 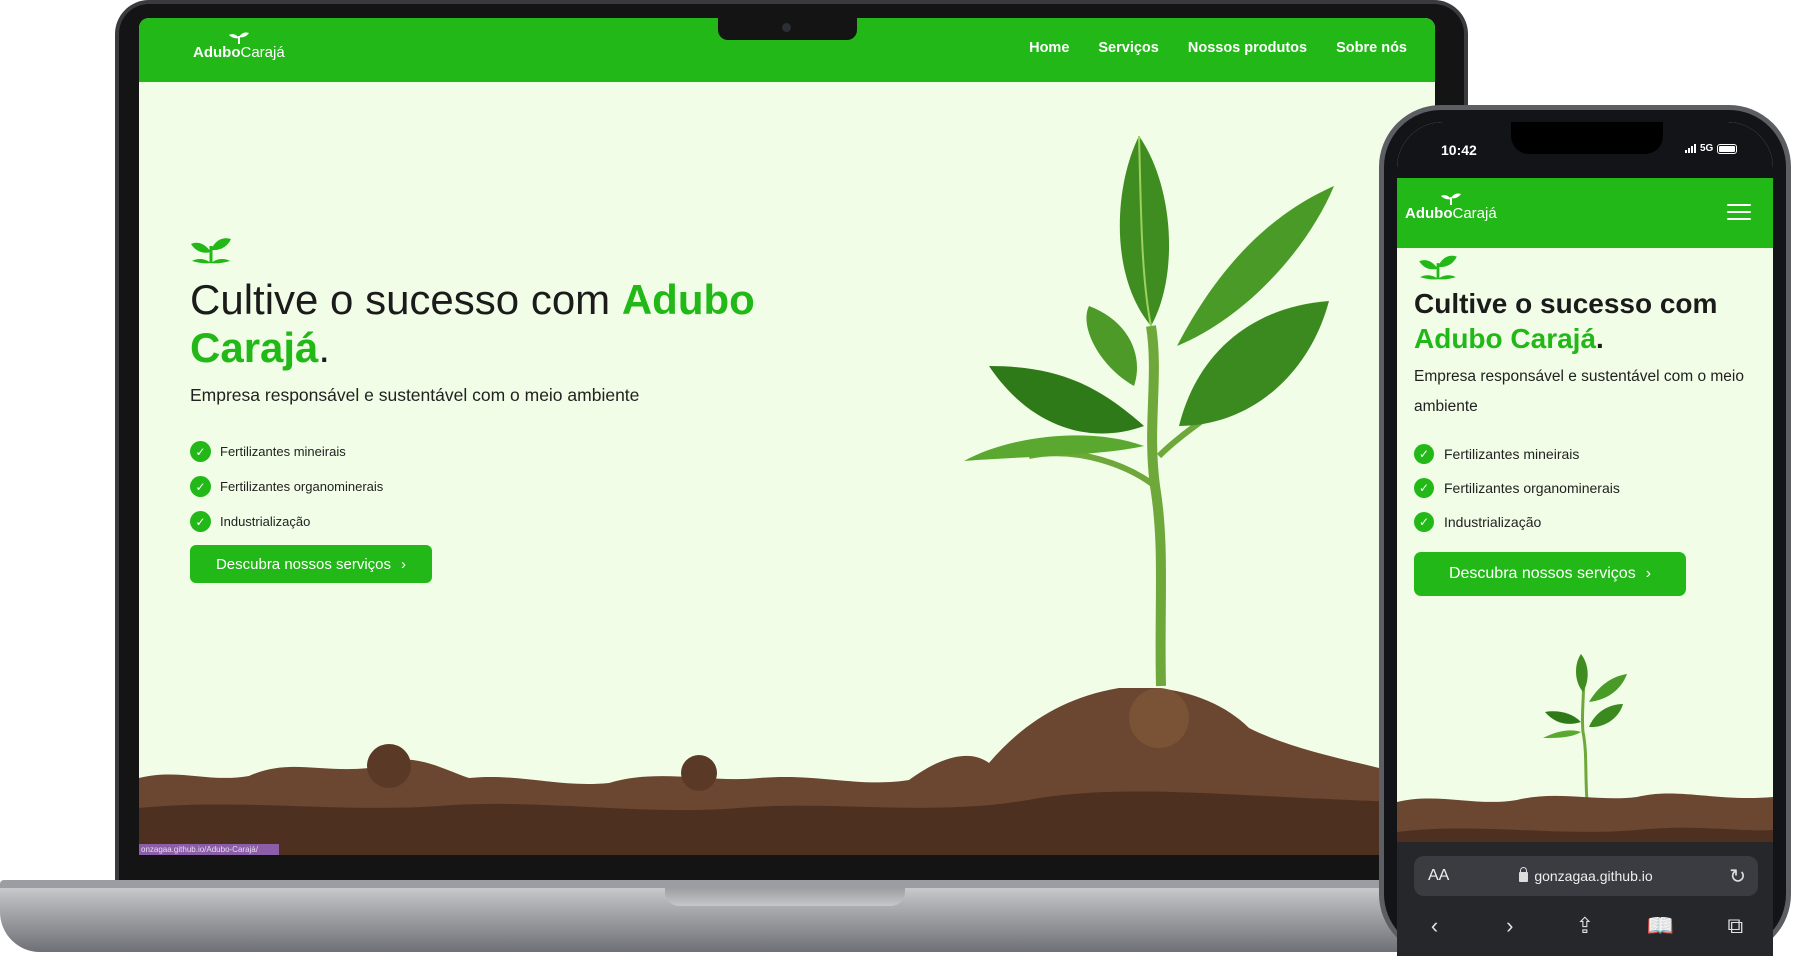 What do you see at coordinates (1593, 876) in the screenshot?
I see `url-text: gonzagaa.github.io` at bounding box center [1593, 876].